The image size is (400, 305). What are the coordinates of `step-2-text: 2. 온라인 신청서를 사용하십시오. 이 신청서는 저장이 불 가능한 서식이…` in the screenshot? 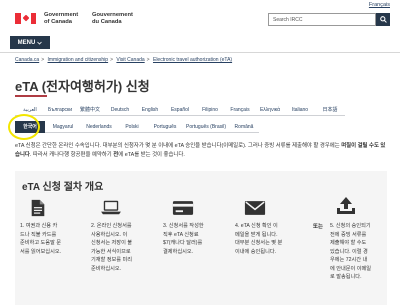 It's located at (123, 247).